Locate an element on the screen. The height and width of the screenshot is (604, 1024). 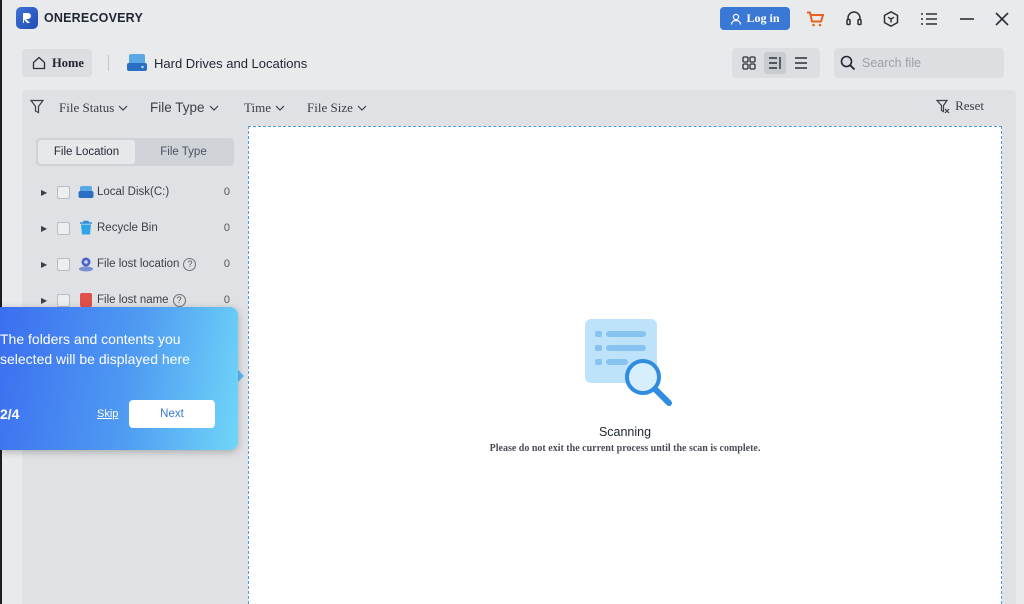
filter-icon is located at coordinates (37, 109).